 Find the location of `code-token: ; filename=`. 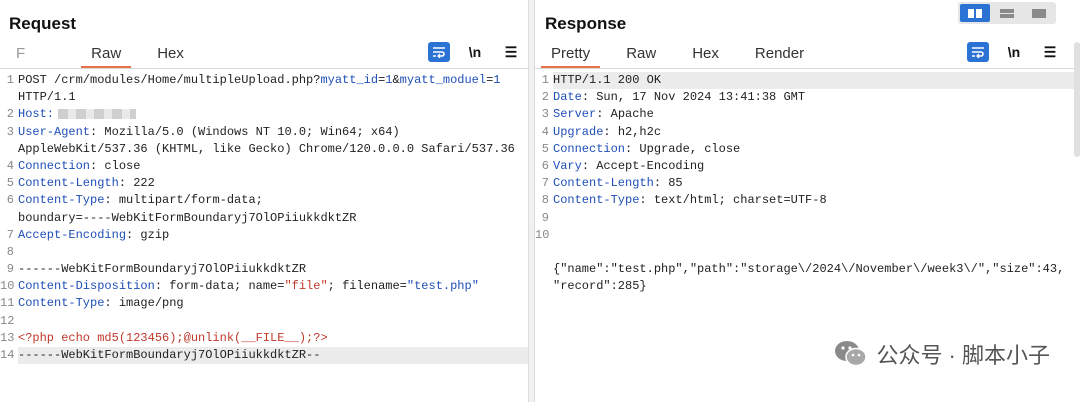

code-token: ; filename= is located at coordinates (367, 286).